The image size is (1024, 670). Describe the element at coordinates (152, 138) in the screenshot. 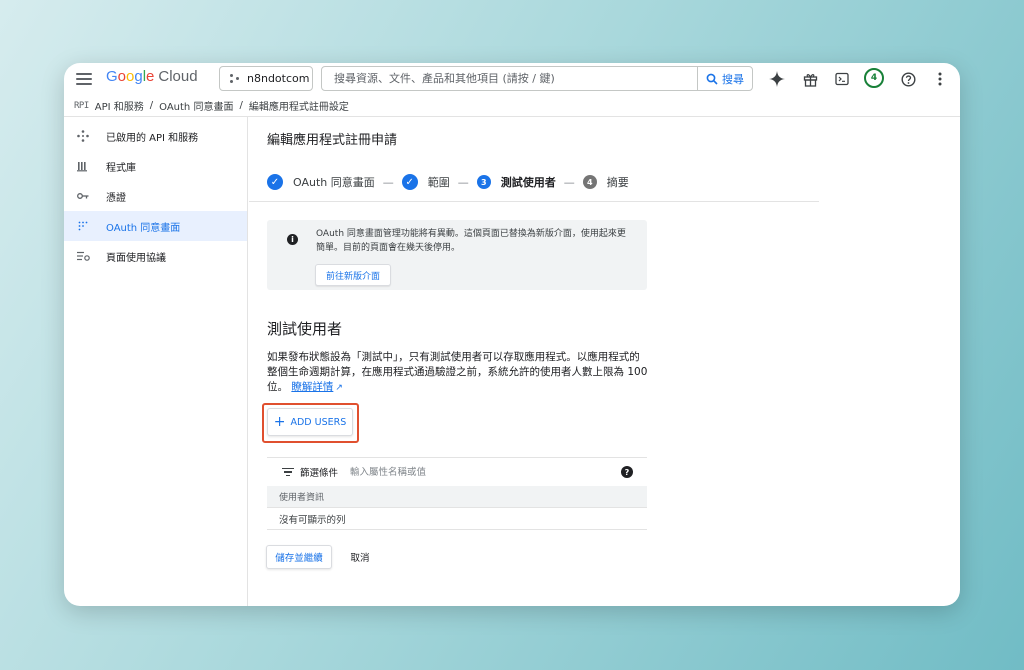

I see `sidebar-item-label: 已啟用的 API 和服務` at that location.